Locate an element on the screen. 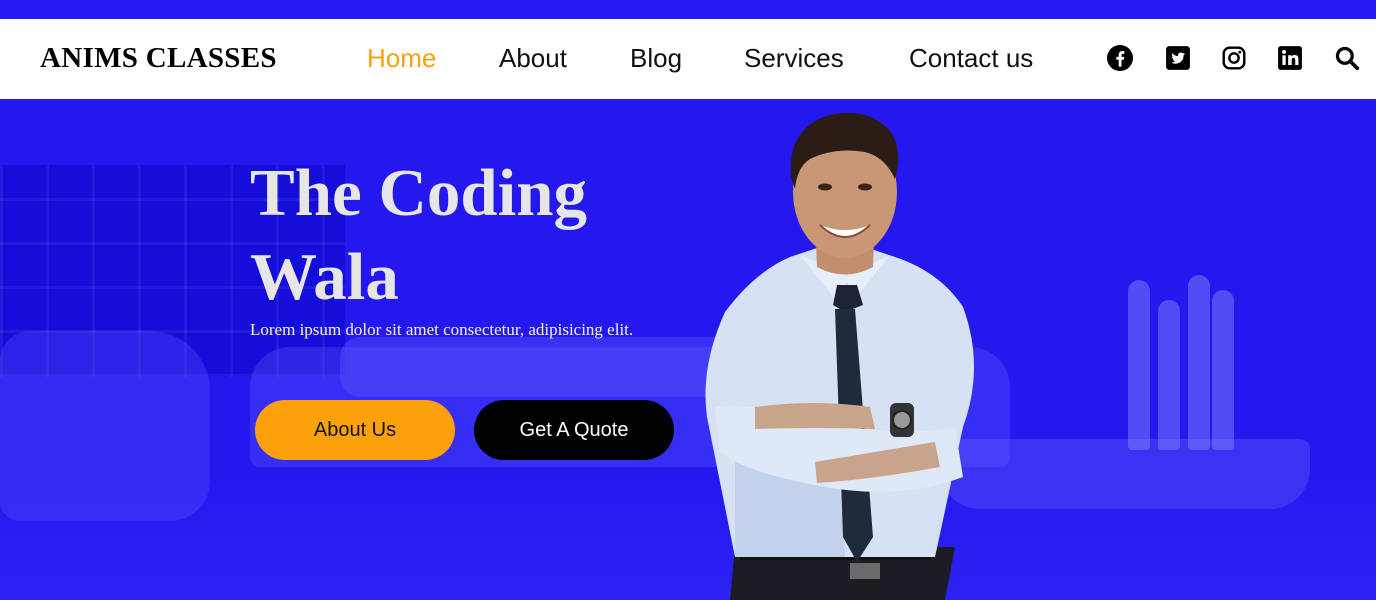  background-table is located at coordinates (1125, 474).